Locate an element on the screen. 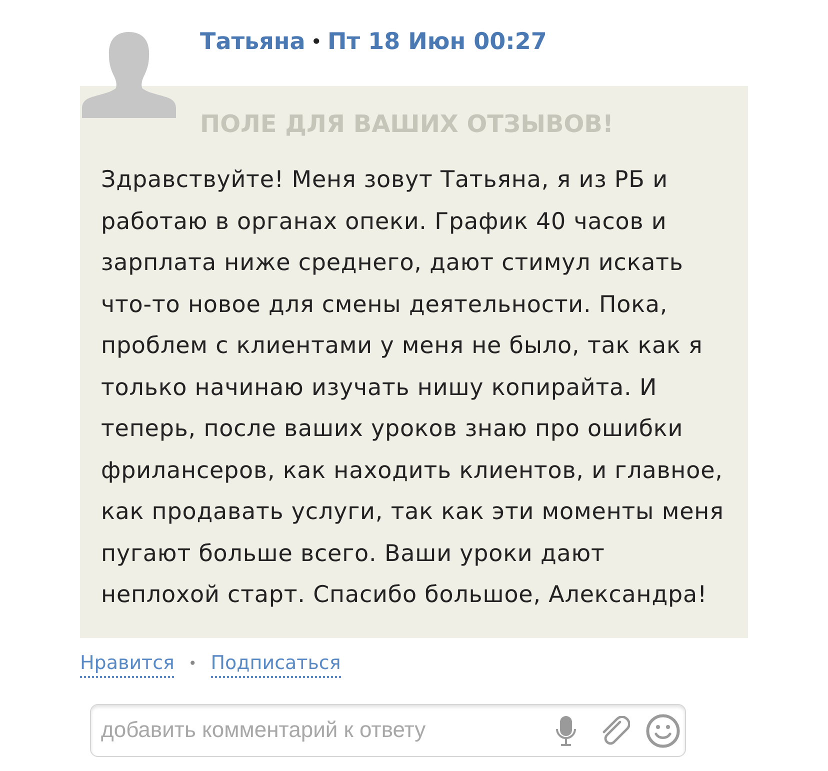 Image resolution: width=828 pixels, height=771 pixels. action-link: Подписаться is located at coordinates (275, 664).